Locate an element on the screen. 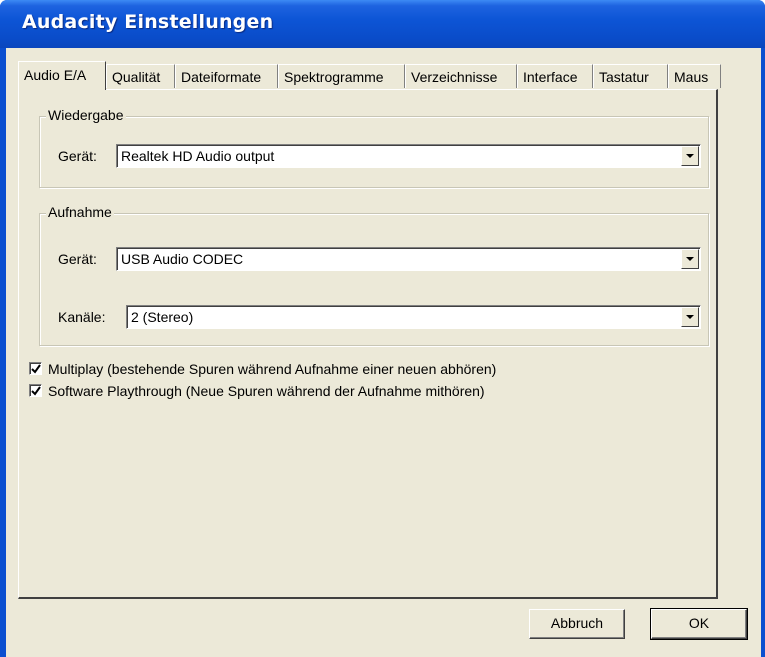 This screenshot has height=657, width=765. tab-audio-io: Audio E/A is located at coordinates (62, 75).